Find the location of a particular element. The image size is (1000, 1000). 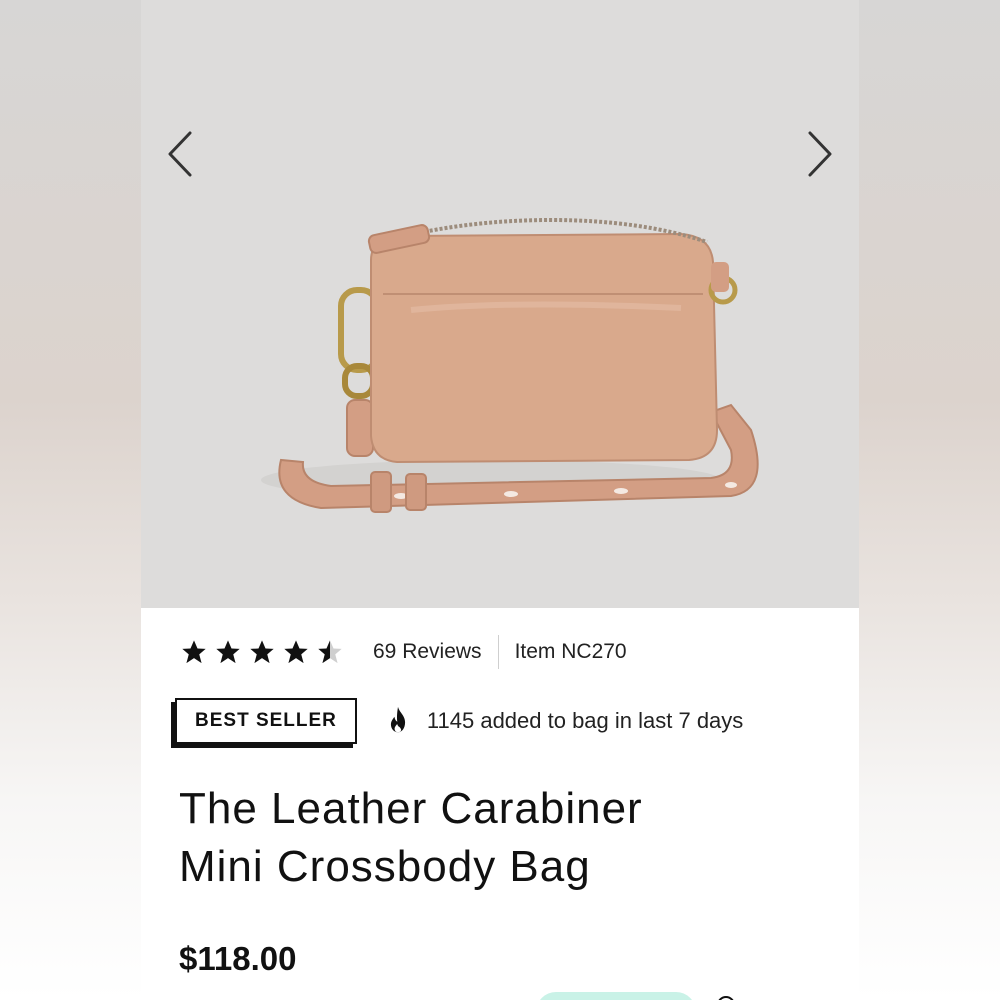

item-number: Item NC270 is located at coordinates (570, 651).